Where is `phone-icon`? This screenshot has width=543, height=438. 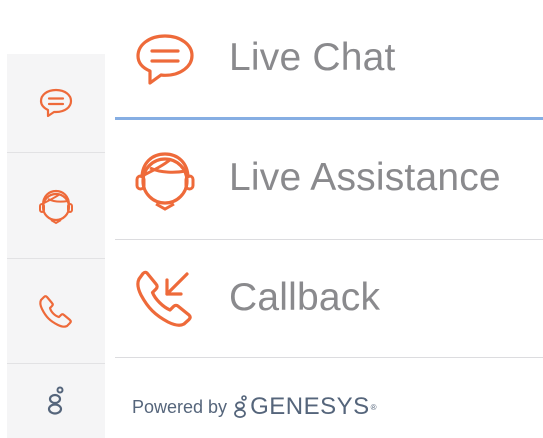
phone-icon is located at coordinates (55, 311).